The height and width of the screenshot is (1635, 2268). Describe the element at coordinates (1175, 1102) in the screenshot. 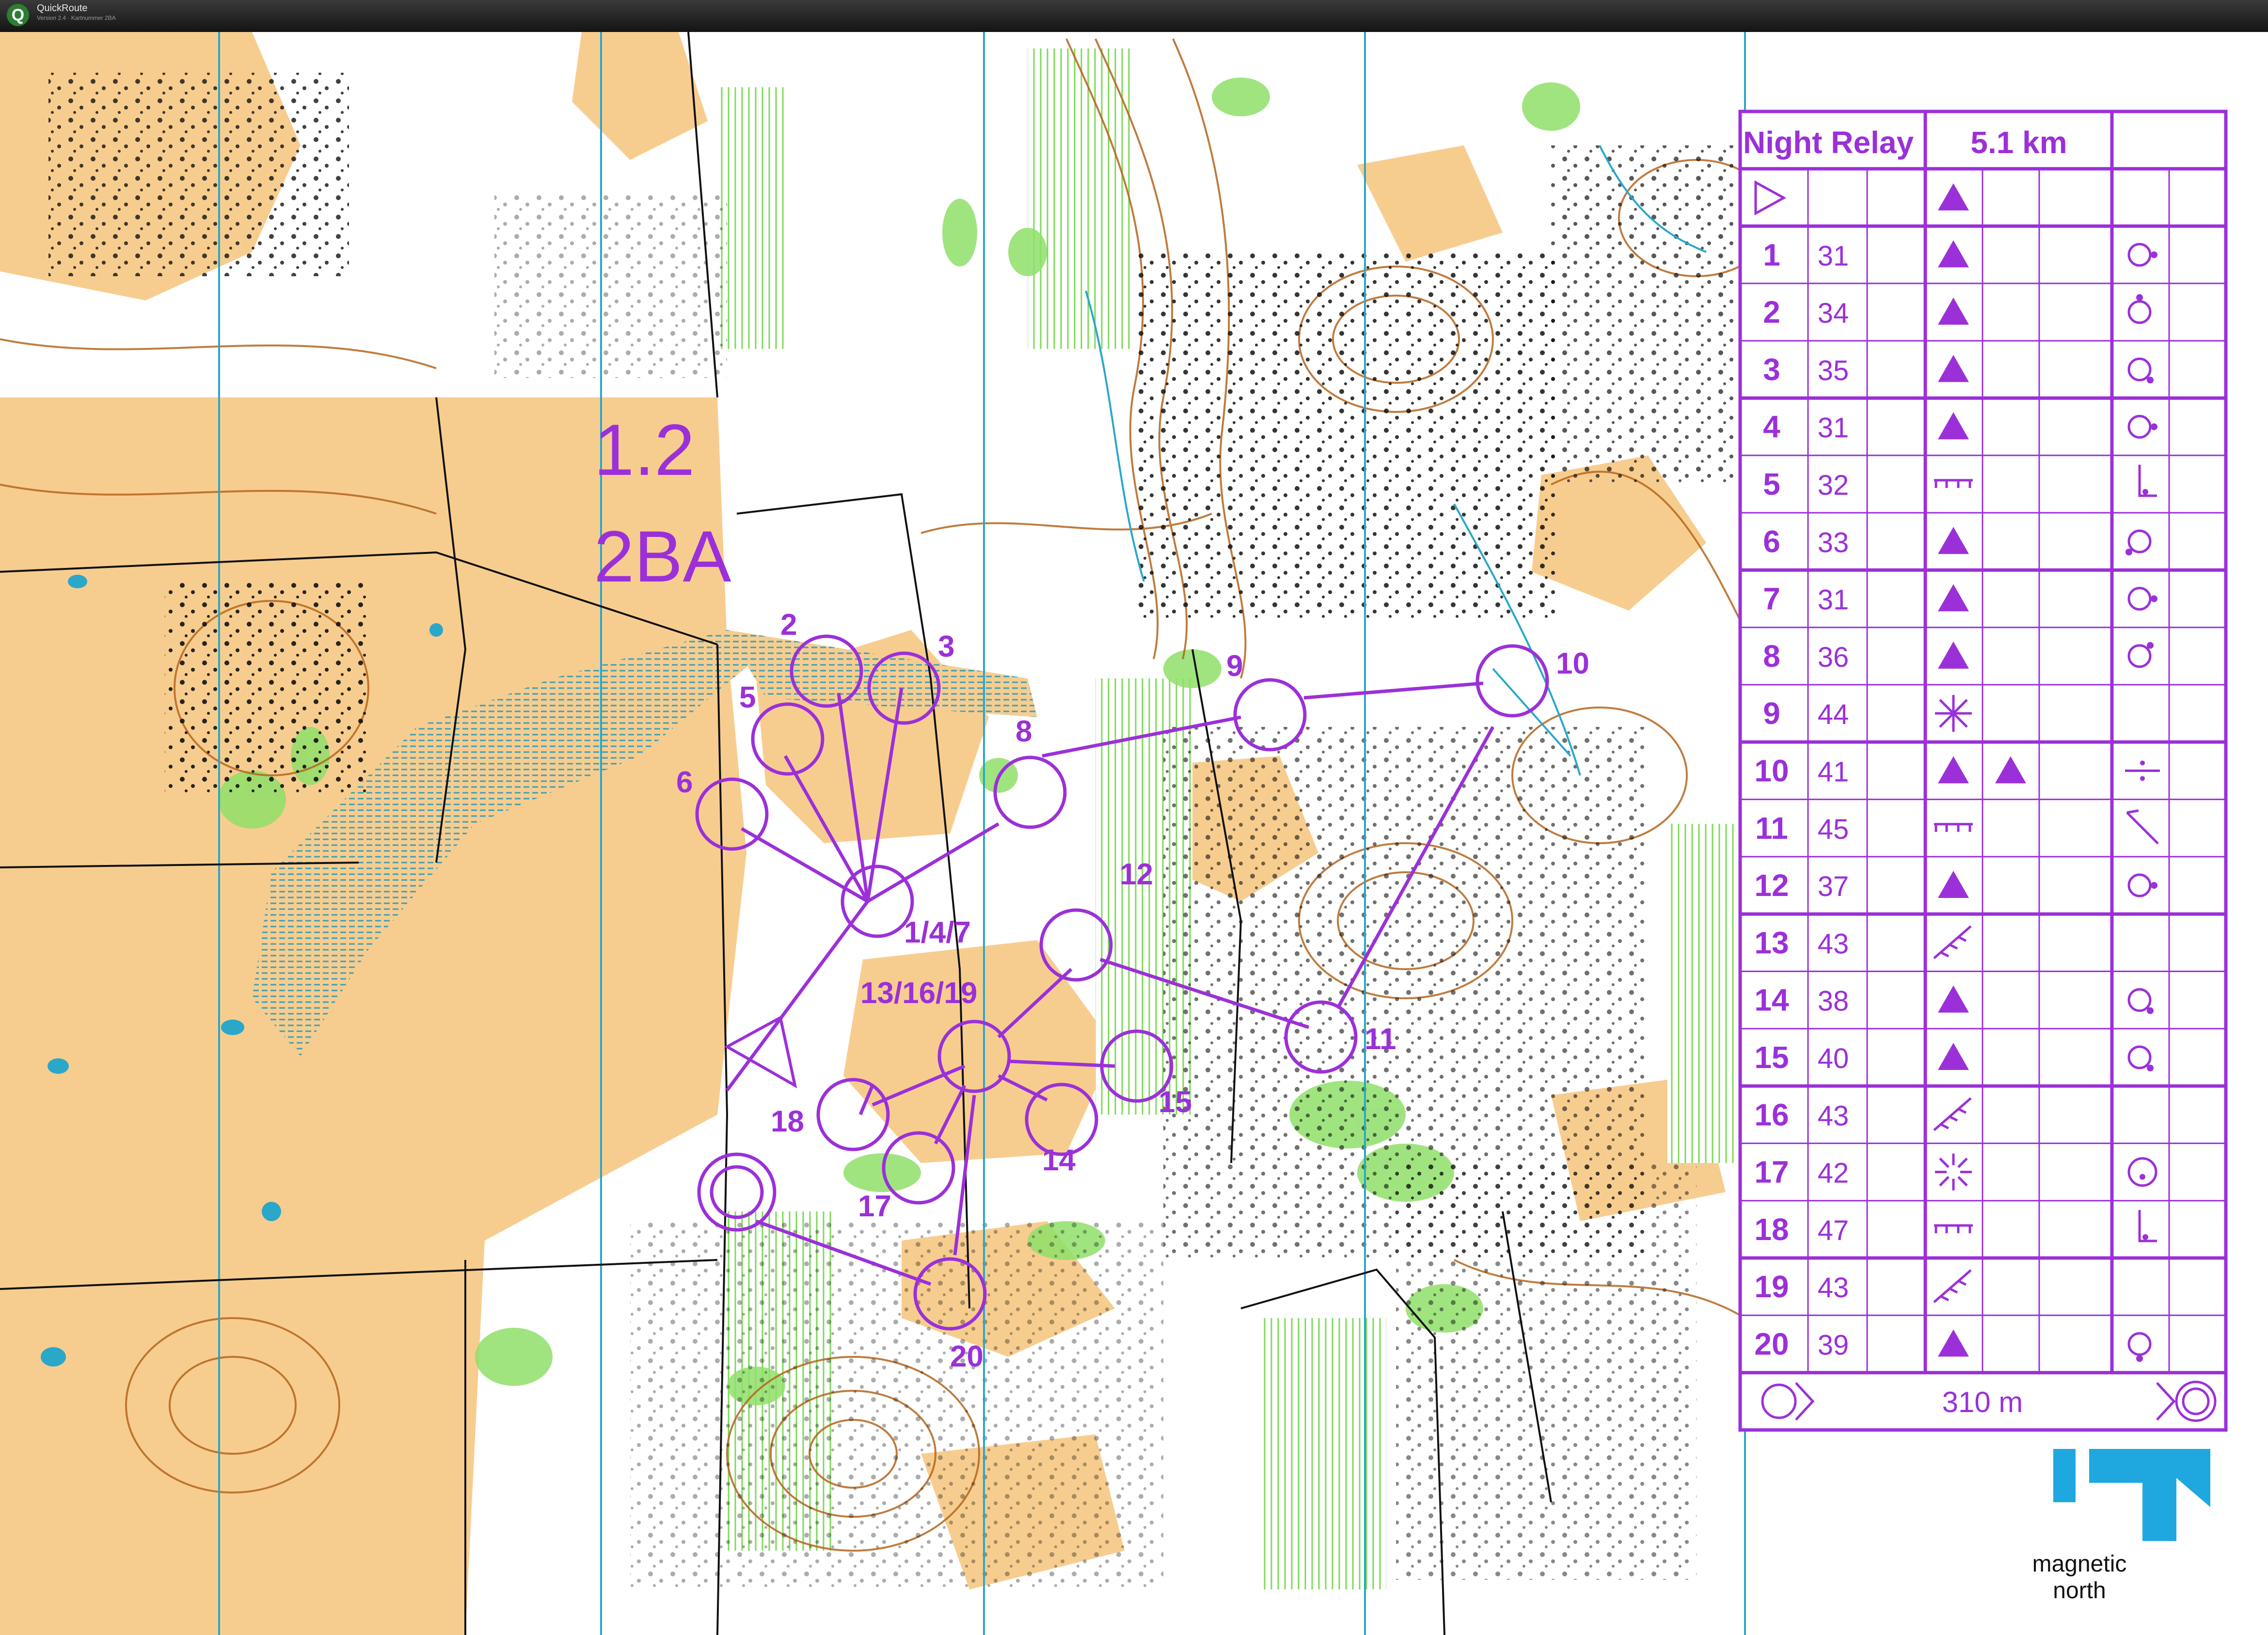

I see `control-number: 15` at that location.